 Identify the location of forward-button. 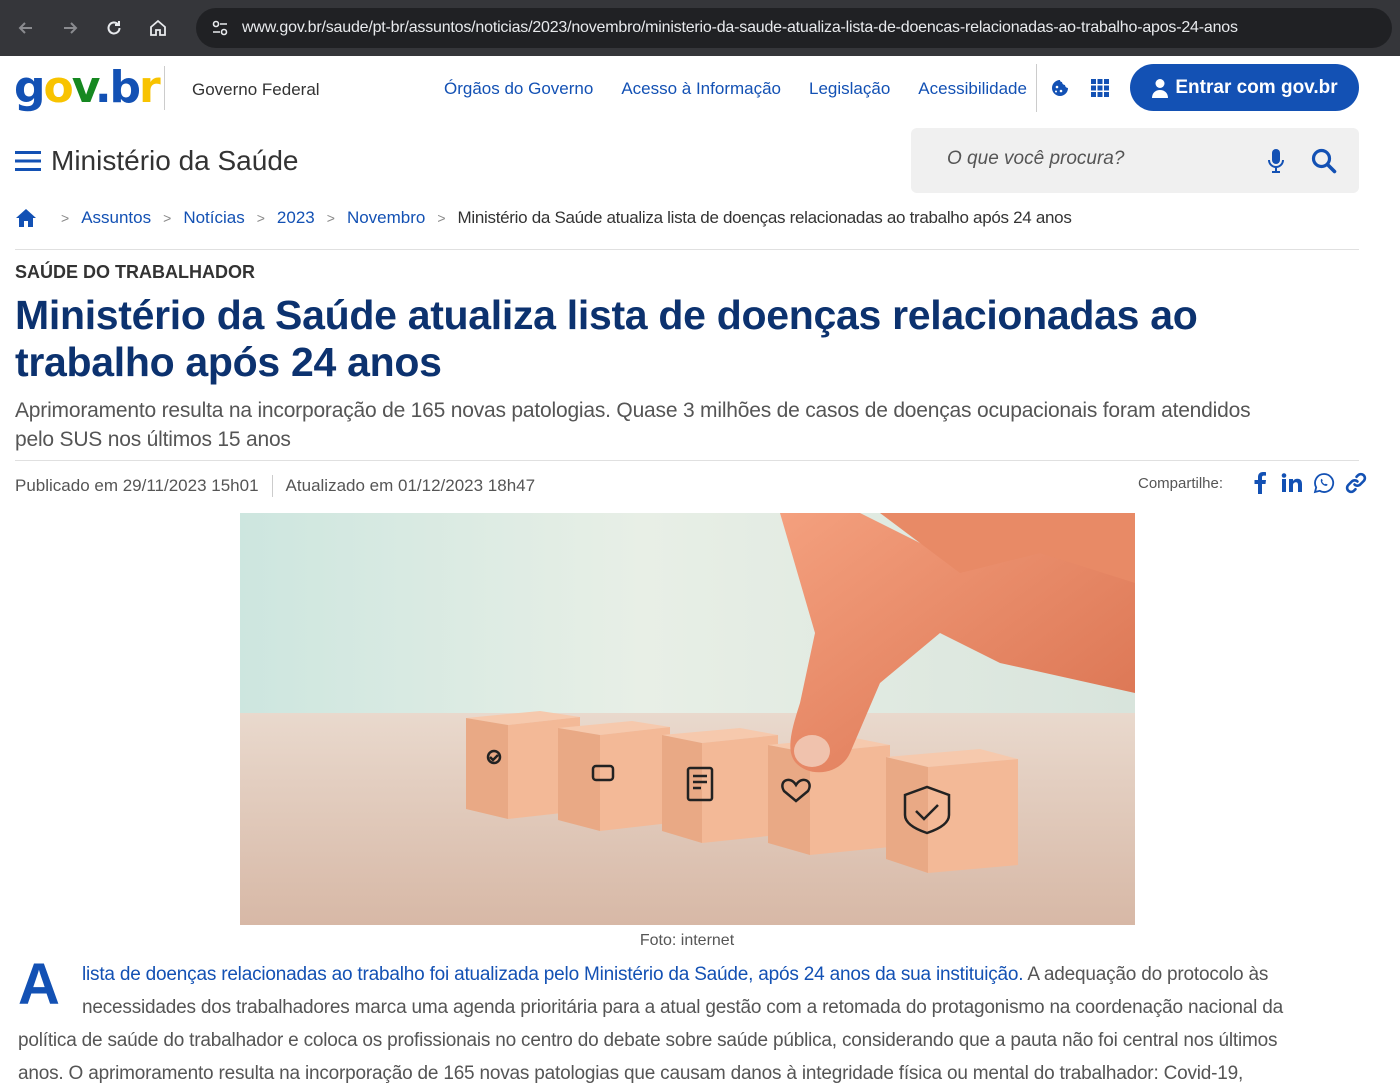
(70, 28).